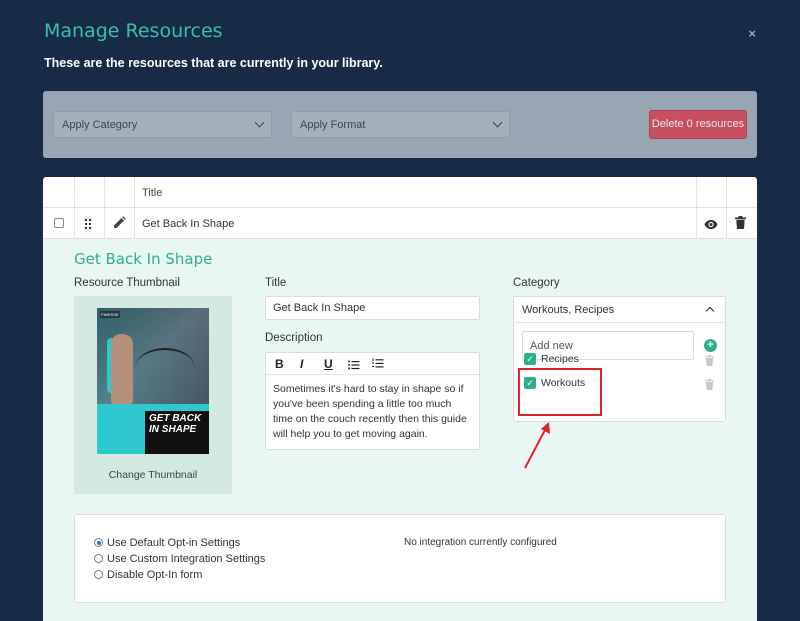  What do you see at coordinates (153, 475) in the screenshot?
I see `change-thumbnail-link: Change Thumbnail` at bounding box center [153, 475].